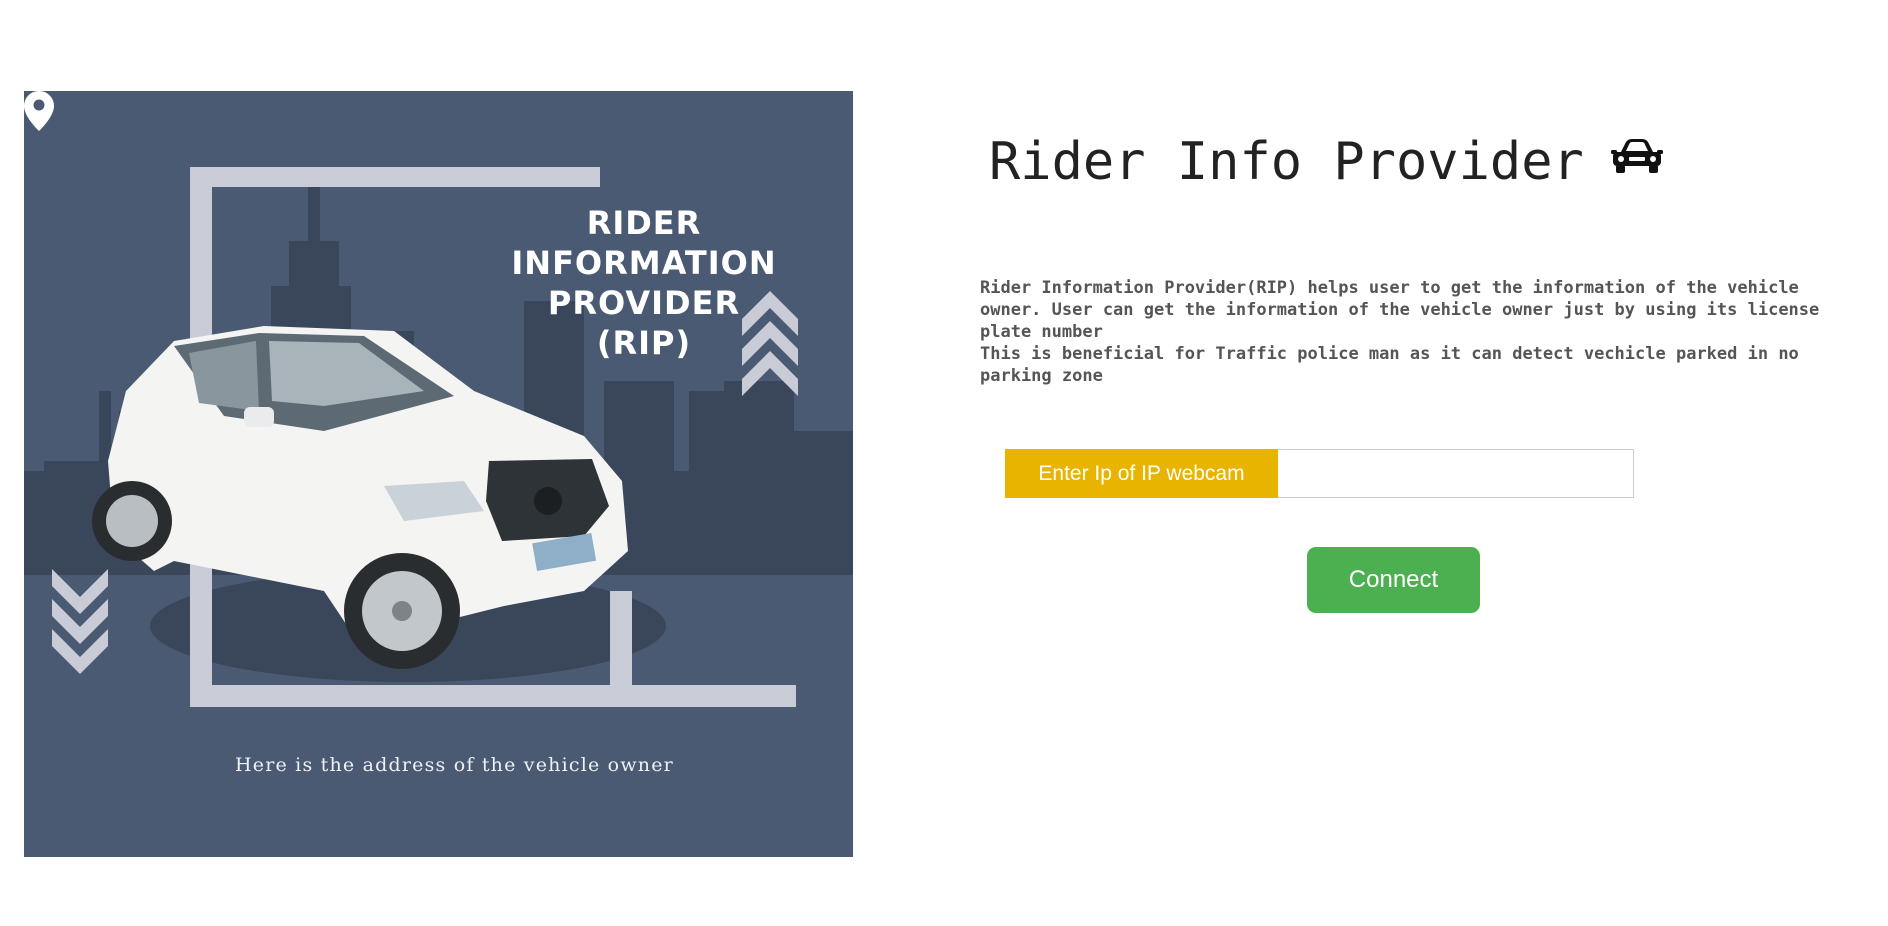 The width and height of the screenshot is (1888, 926). What do you see at coordinates (1393, 580) in the screenshot?
I see `connect-button: Connect` at bounding box center [1393, 580].